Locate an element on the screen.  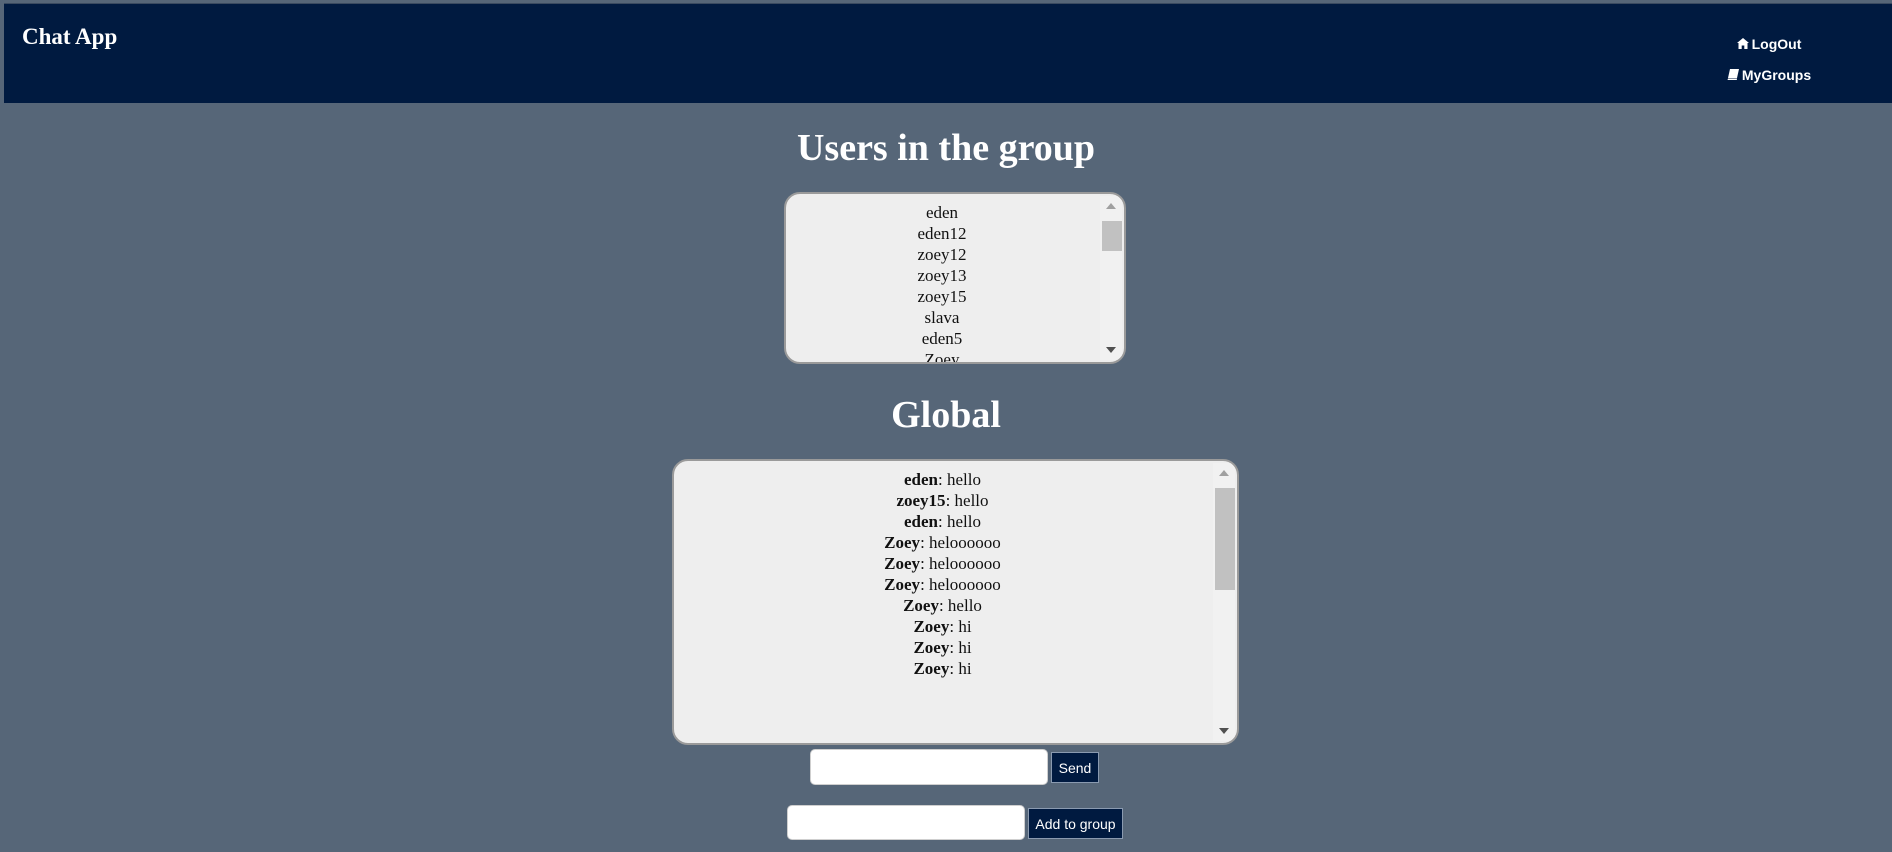
home-icon is located at coordinates (1744, 44).